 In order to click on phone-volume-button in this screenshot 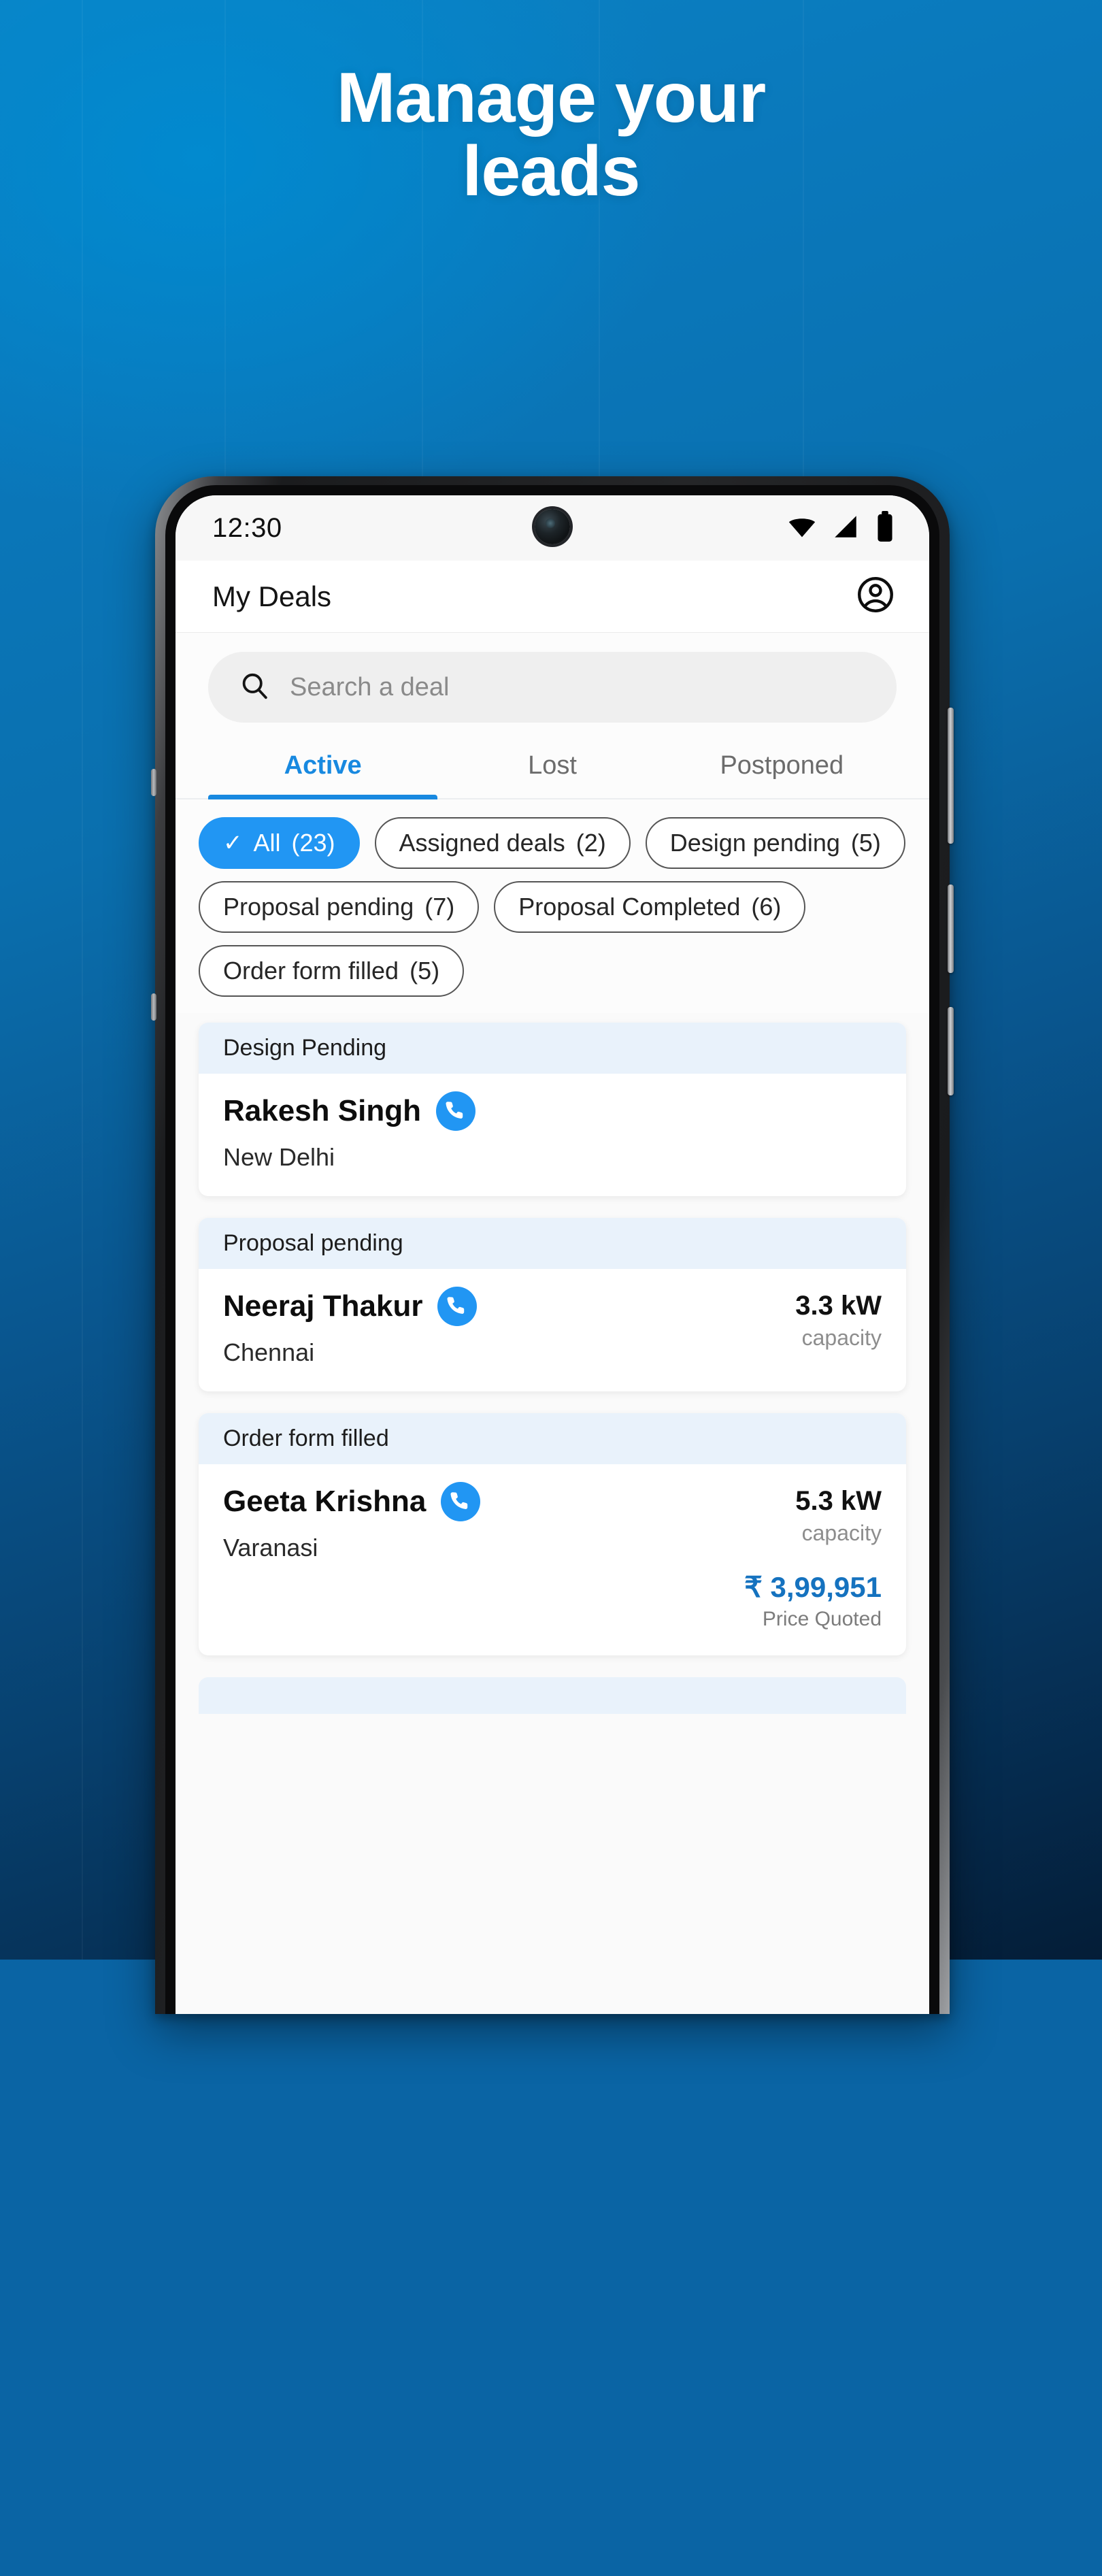, I will do `click(951, 776)`.